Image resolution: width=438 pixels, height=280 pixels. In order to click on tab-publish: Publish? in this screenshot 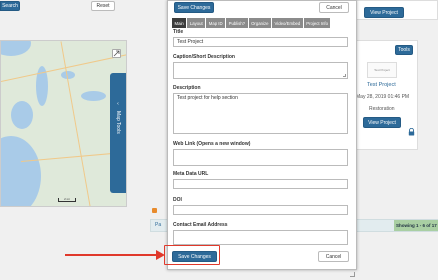, I will do `click(237, 23)`.